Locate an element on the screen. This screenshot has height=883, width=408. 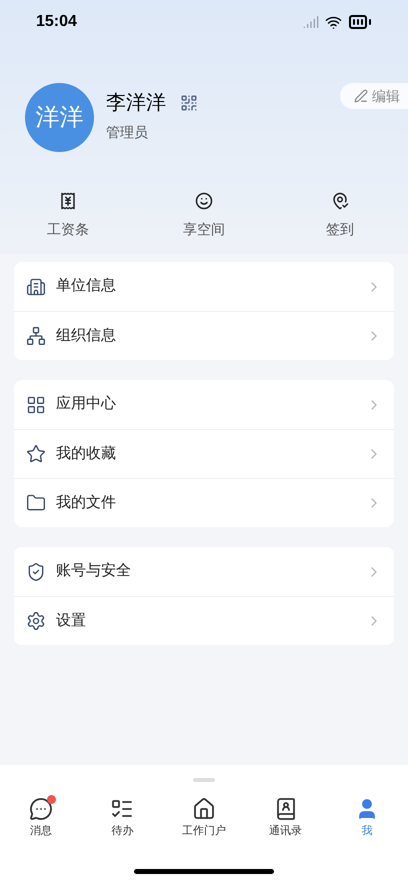
user-name: 李洋洋 is located at coordinates (136, 103).